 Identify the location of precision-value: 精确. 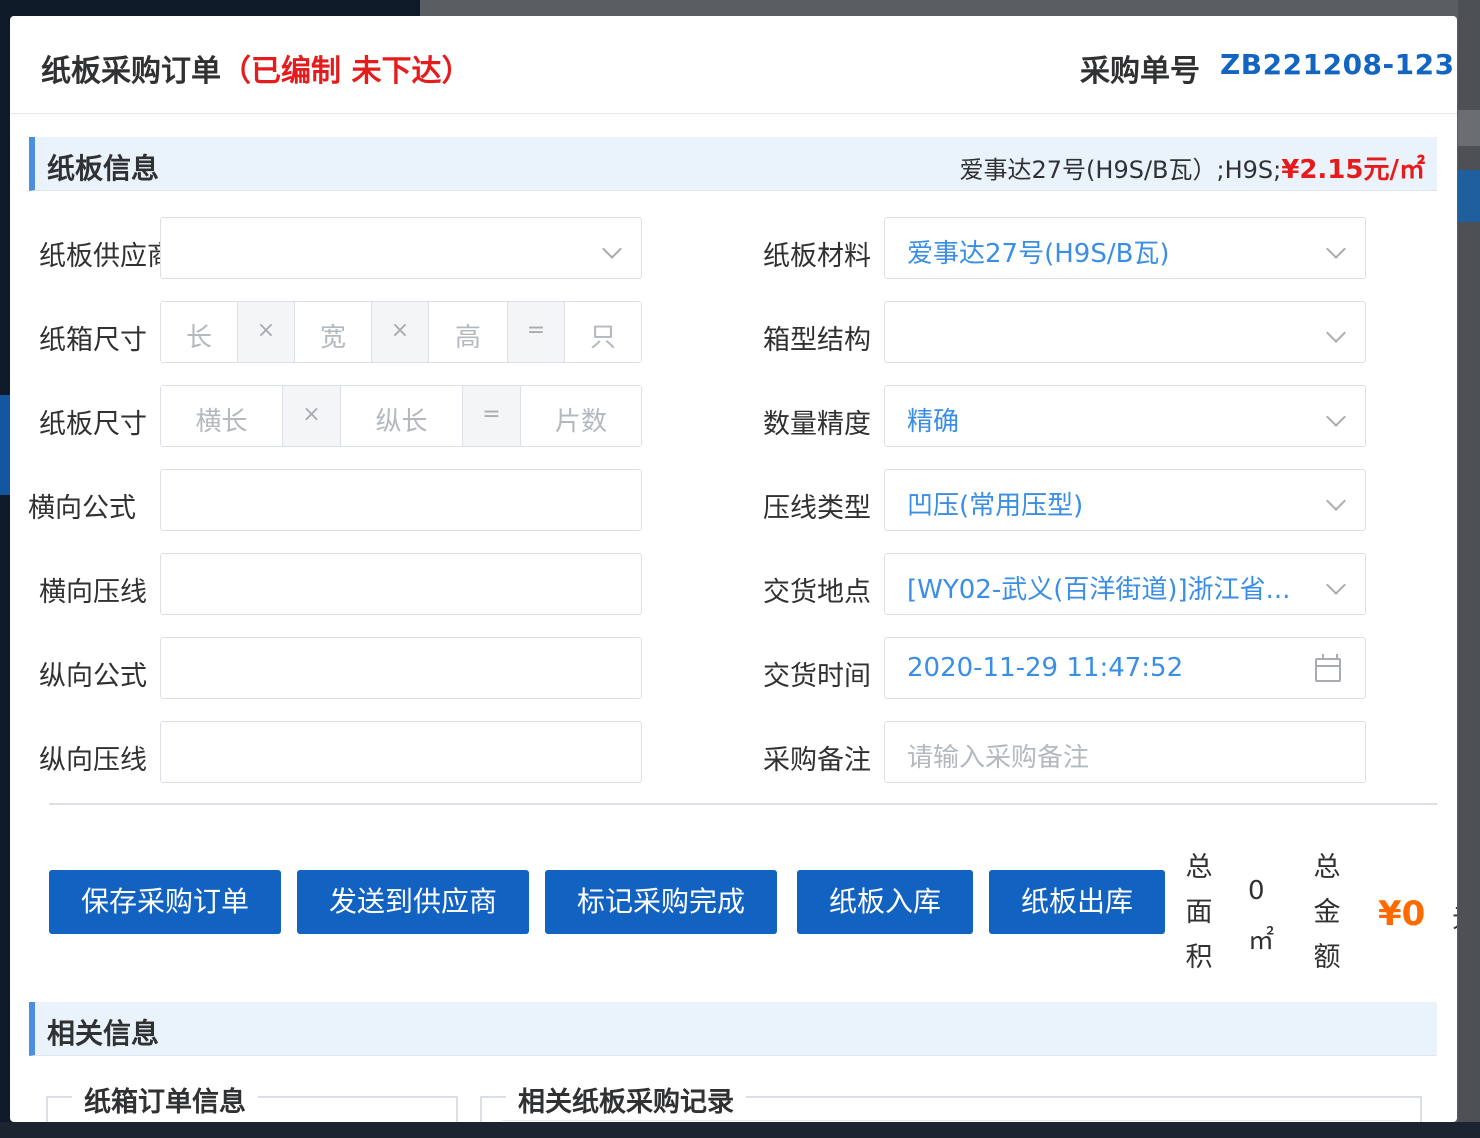
(933, 422).